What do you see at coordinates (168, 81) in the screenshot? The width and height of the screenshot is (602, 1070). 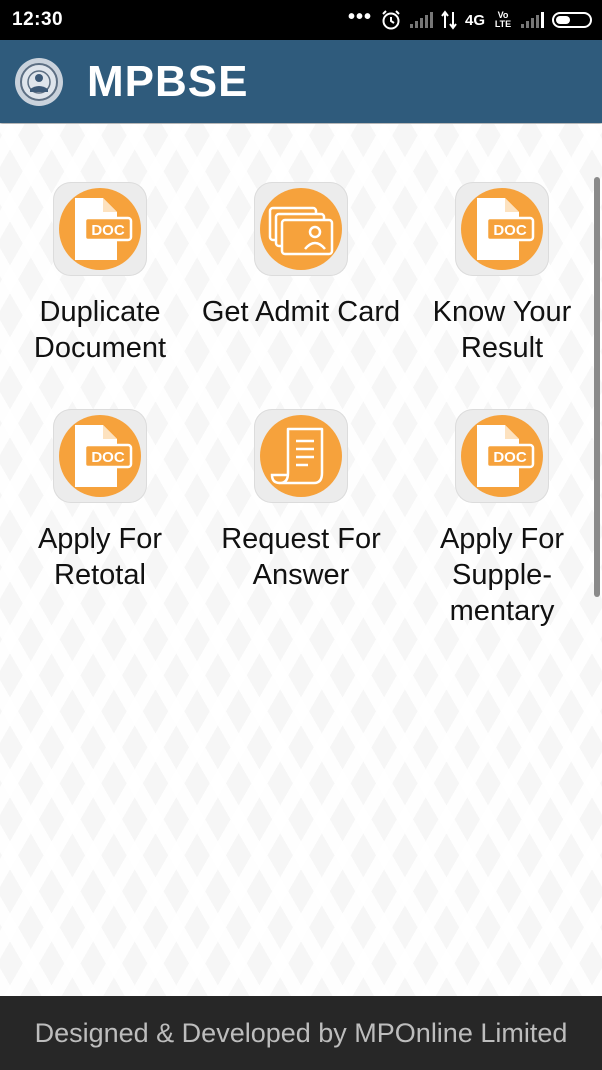 I see `app-title: MPBSE` at bounding box center [168, 81].